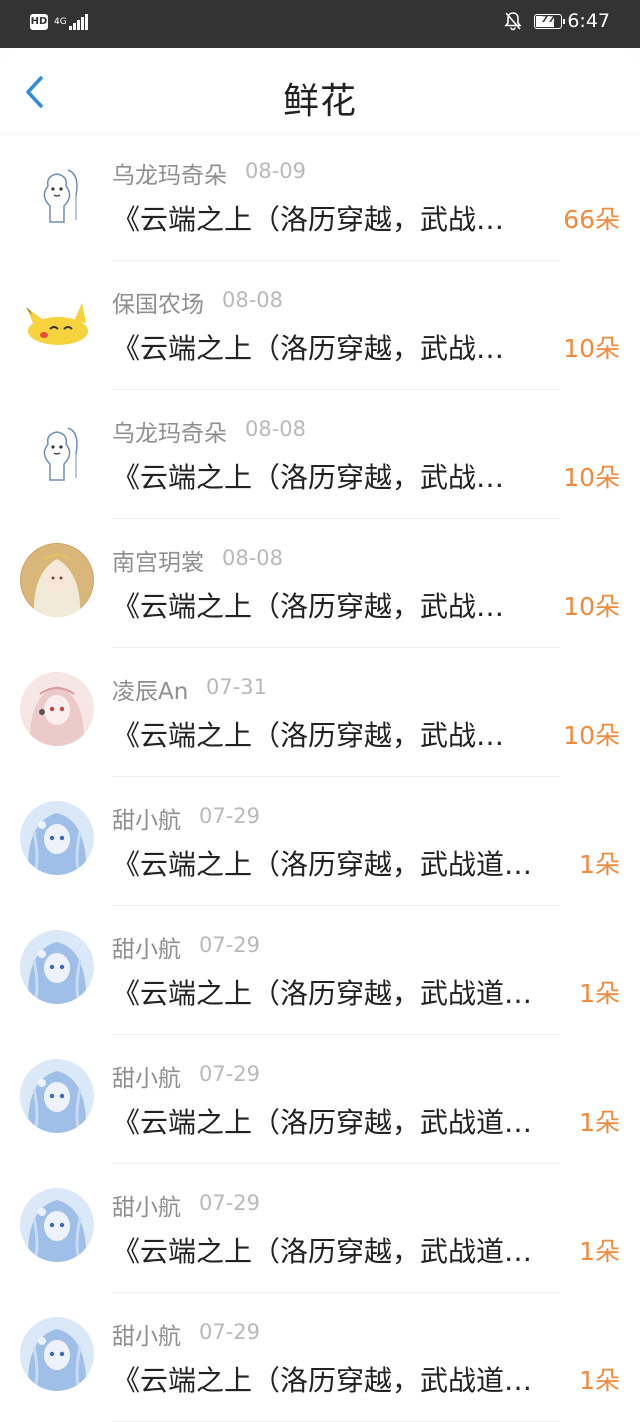 The width and height of the screenshot is (640, 1422). I want to click on user-name: 保国农场, so click(158, 302).